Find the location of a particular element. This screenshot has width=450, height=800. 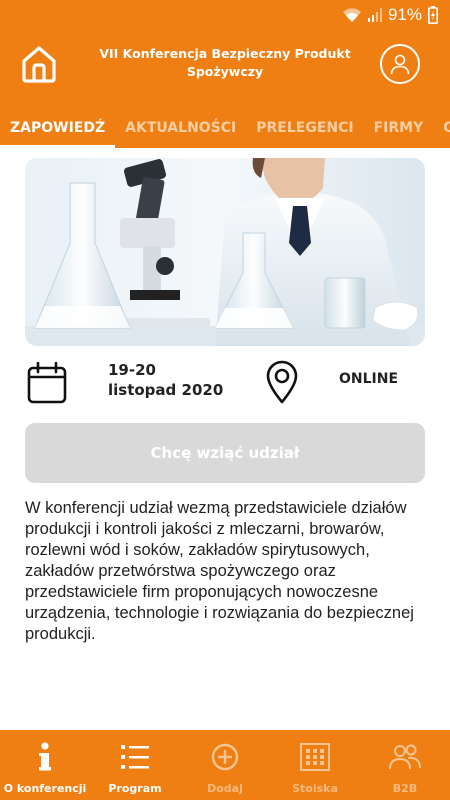

nav-label: Stoiska is located at coordinates (315, 788).